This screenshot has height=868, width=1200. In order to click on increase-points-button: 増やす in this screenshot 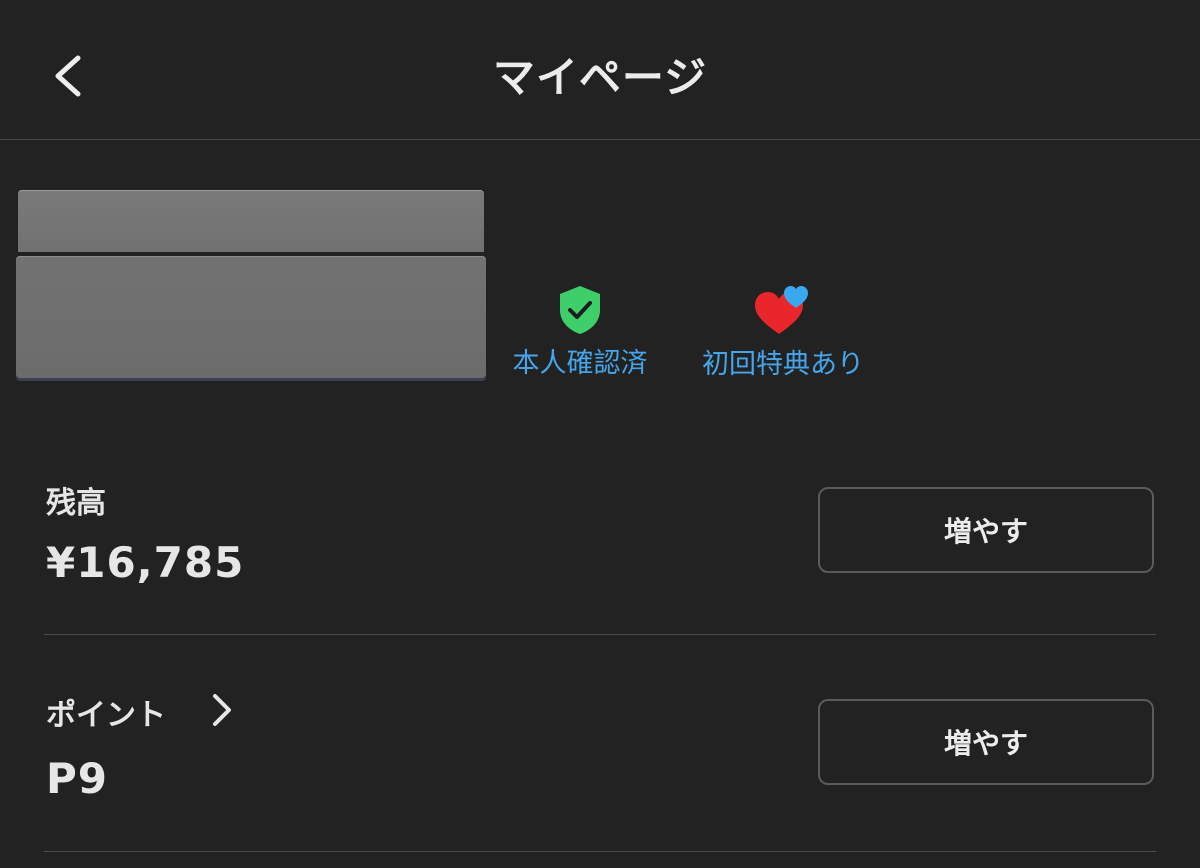, I will do `click(986, 742)`.